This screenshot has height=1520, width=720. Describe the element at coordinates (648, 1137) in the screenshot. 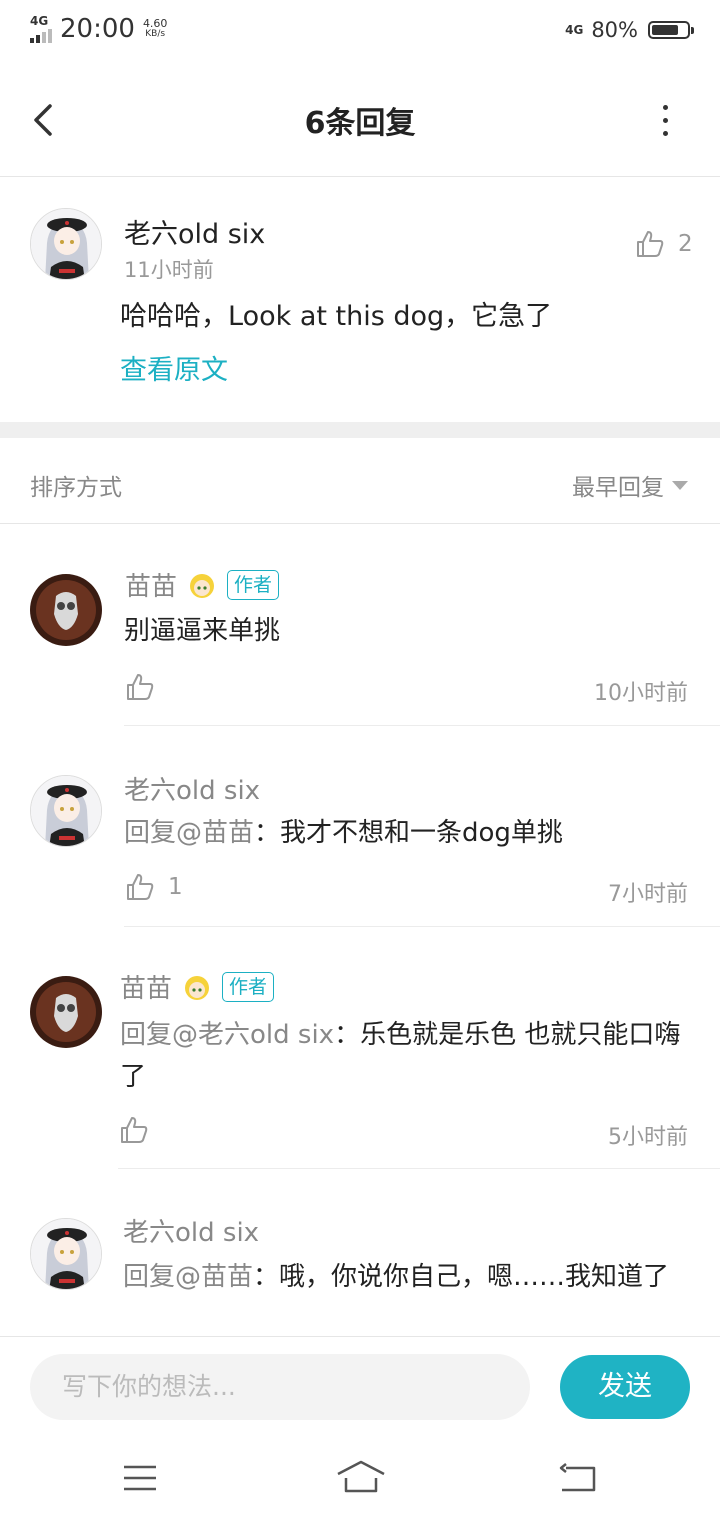

I see `reply-time: 5小时前` at that location.